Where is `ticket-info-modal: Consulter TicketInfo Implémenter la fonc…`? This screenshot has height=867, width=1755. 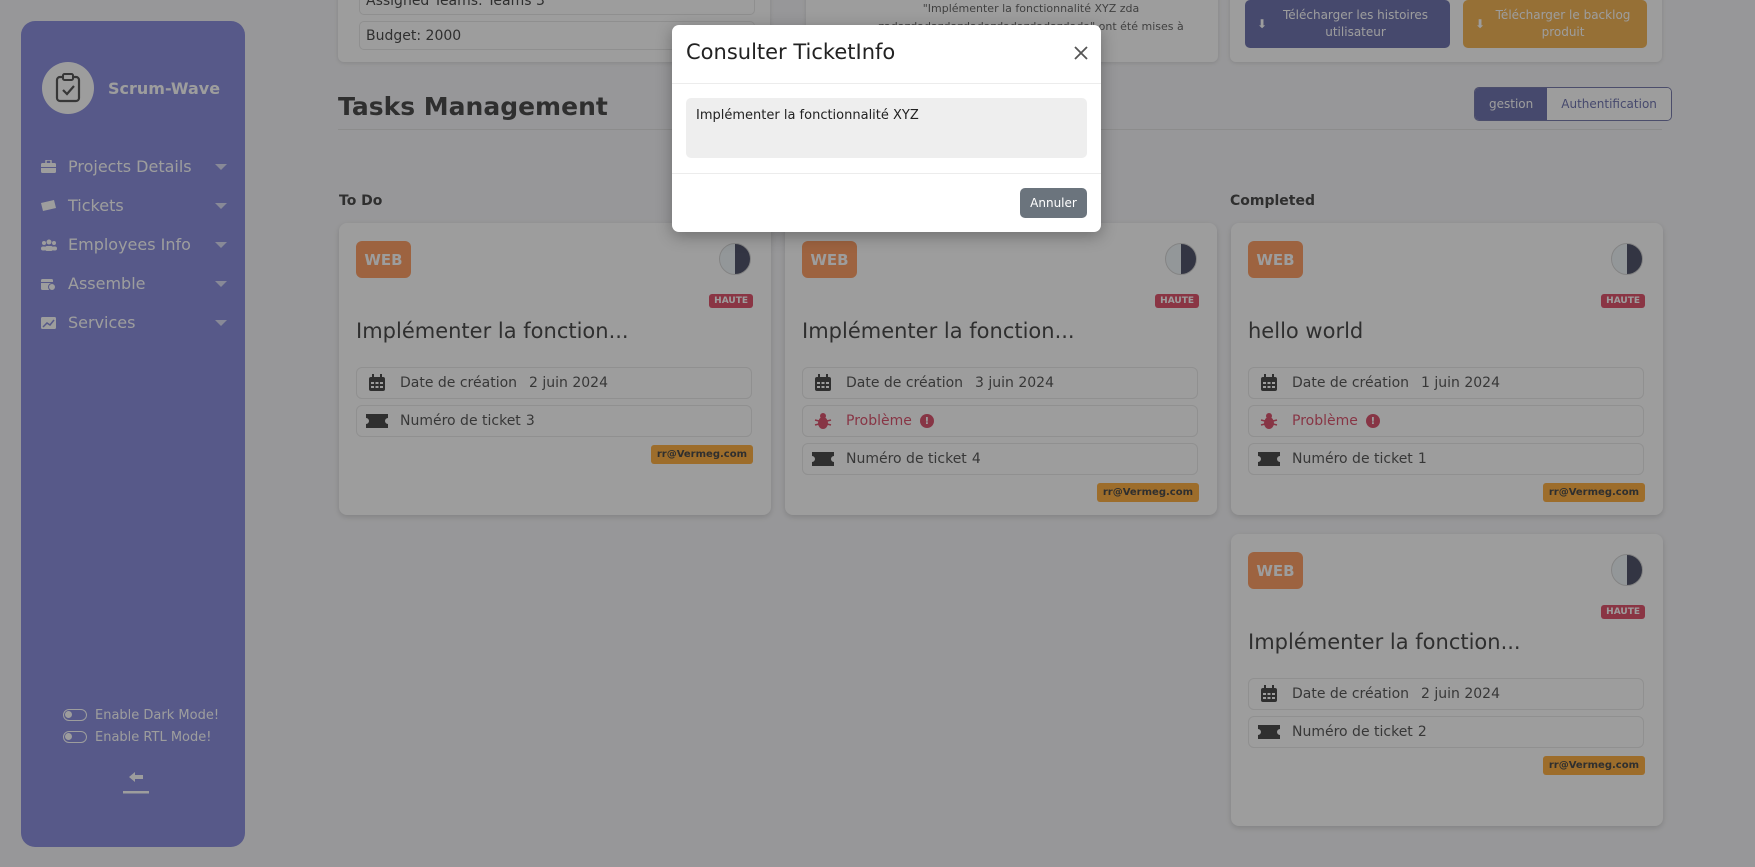
ticket-info-modal: Consulter TicketInfo Implémenter la fonc… is located at coordinates (886, 128).